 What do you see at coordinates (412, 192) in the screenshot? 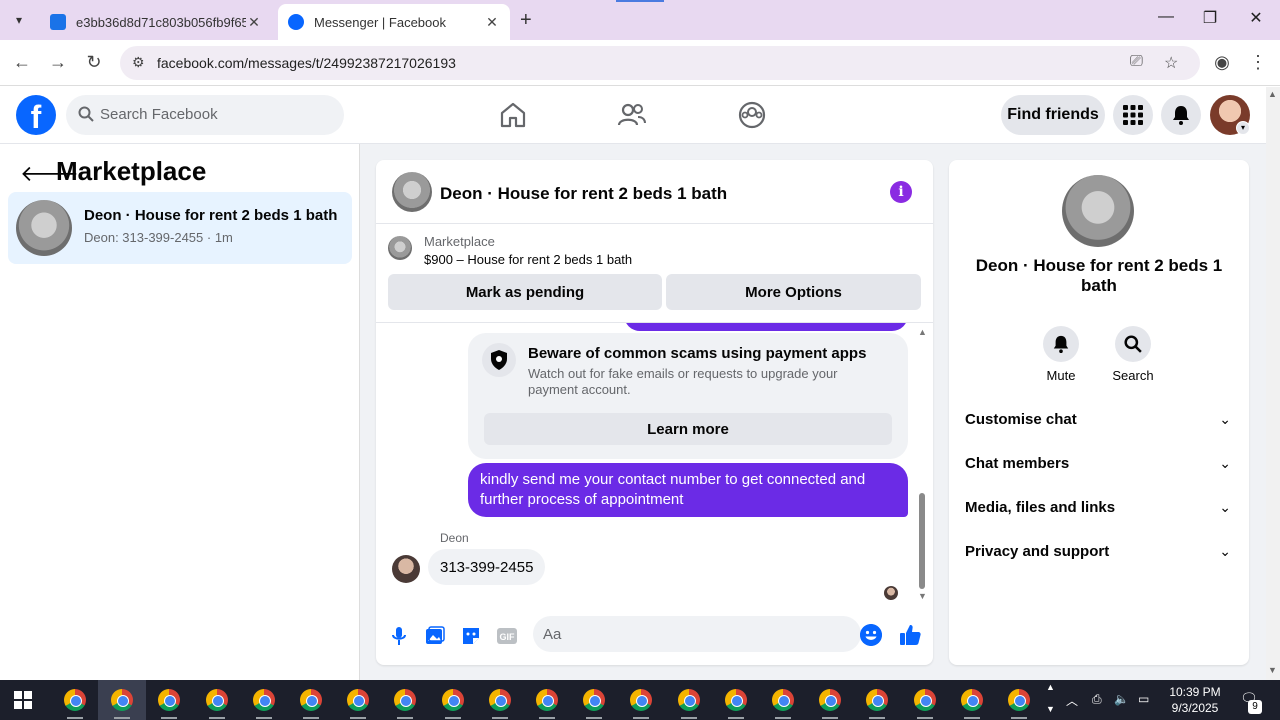
I see `listing-thumbnail` at bounding box center [412, 192].